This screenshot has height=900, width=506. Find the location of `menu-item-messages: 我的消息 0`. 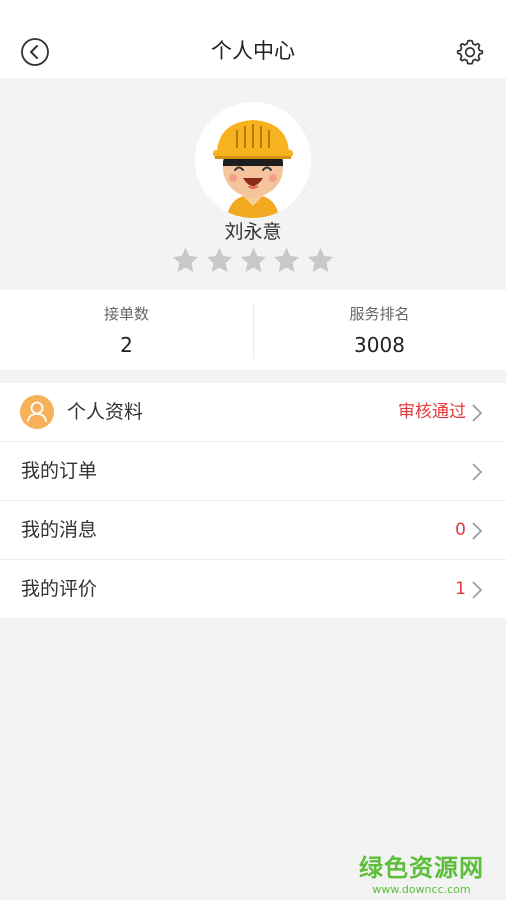

menu-item-messages: 我的消息 0 is located at coordinates (253, 530).